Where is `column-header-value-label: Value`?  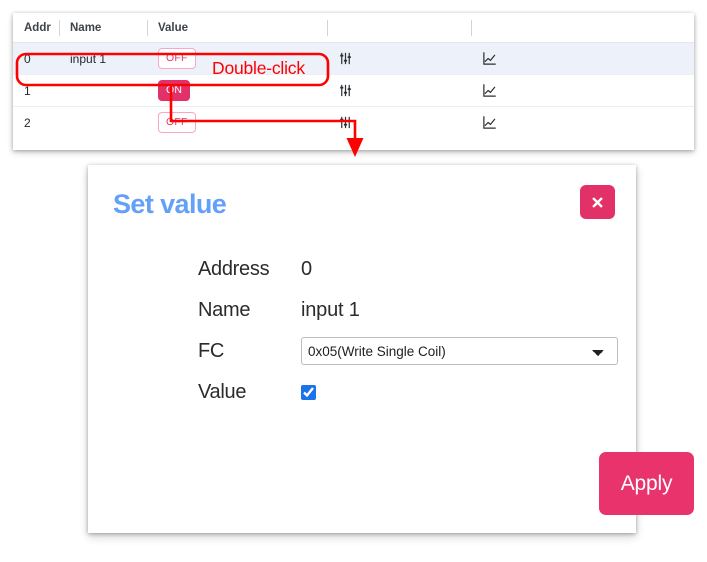
column-header-value-label: Value is located at coordinates (173, 28).